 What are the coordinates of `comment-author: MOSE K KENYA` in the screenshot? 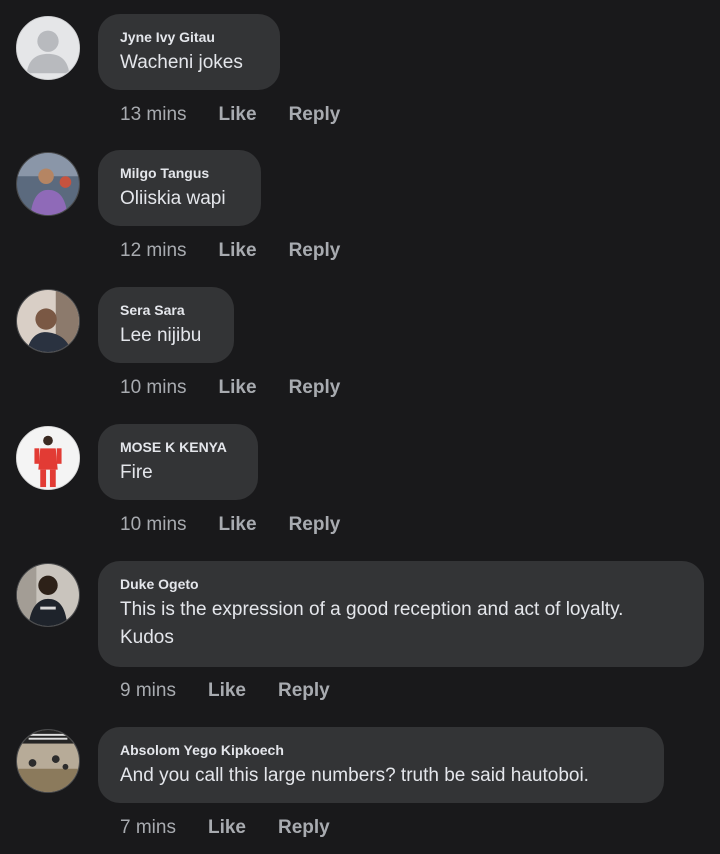 It's located at (178, 447).